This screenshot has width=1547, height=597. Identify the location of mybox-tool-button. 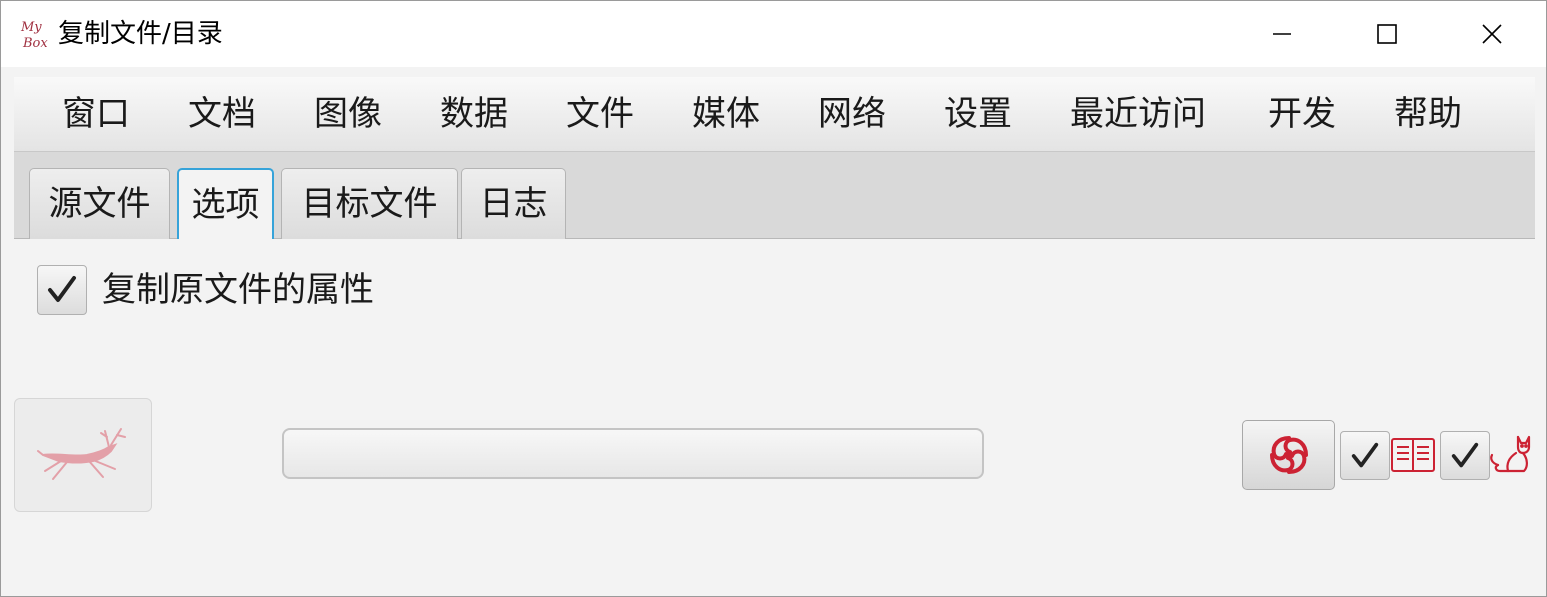
(1288, 455).